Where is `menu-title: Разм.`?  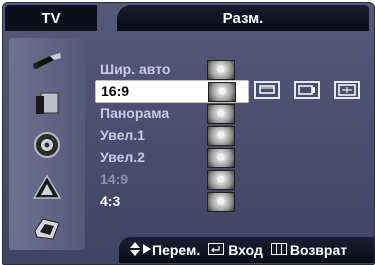 menu-title: Разм. is located at coordinates (243, 18).